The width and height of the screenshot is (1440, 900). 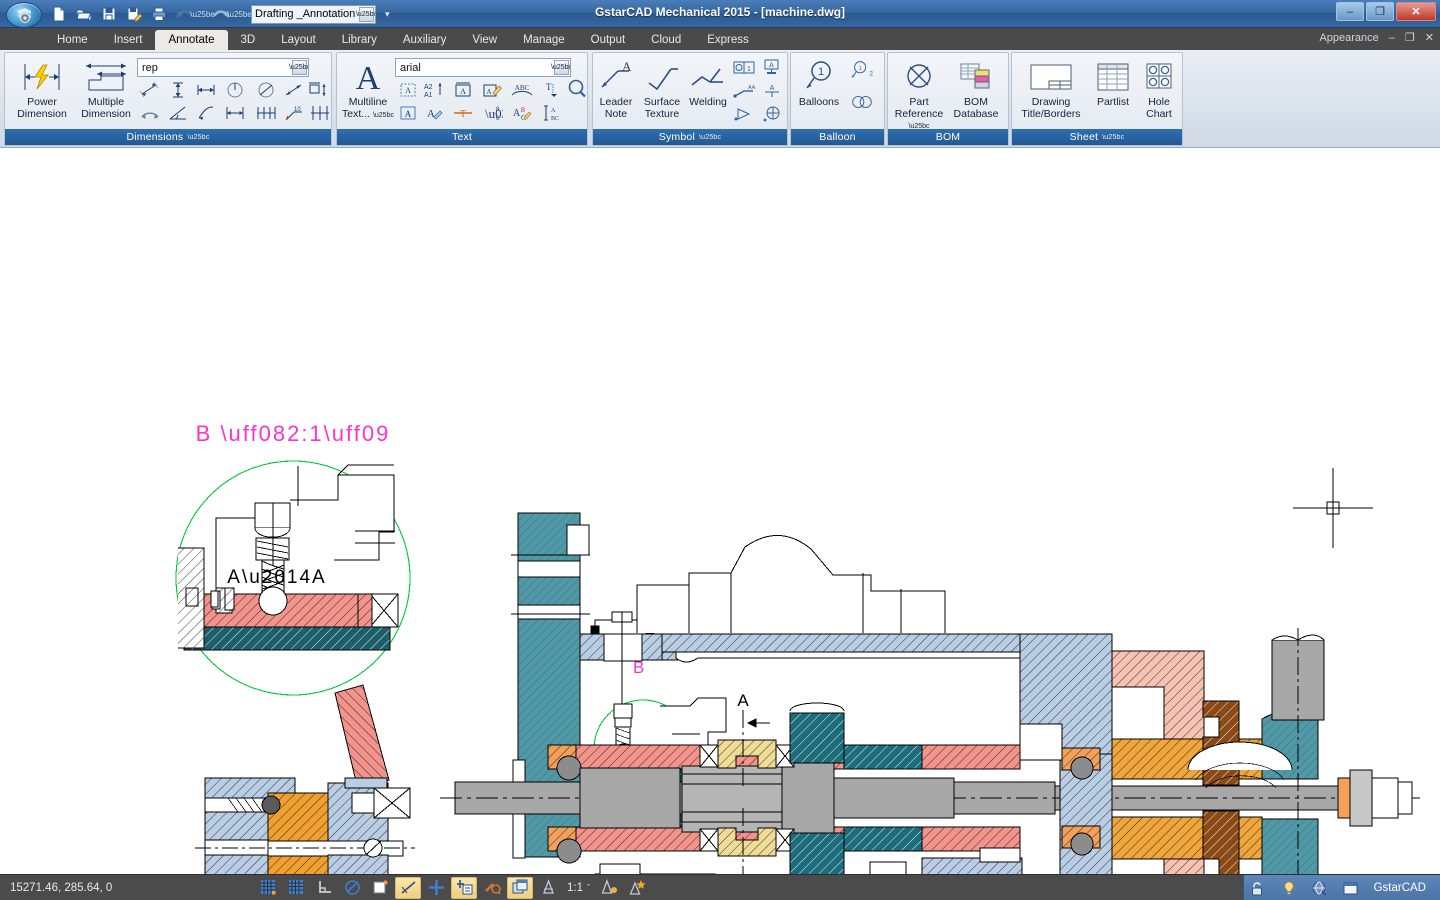 I want to click on text-attribute-icon: A, so click(x=408, y=113).